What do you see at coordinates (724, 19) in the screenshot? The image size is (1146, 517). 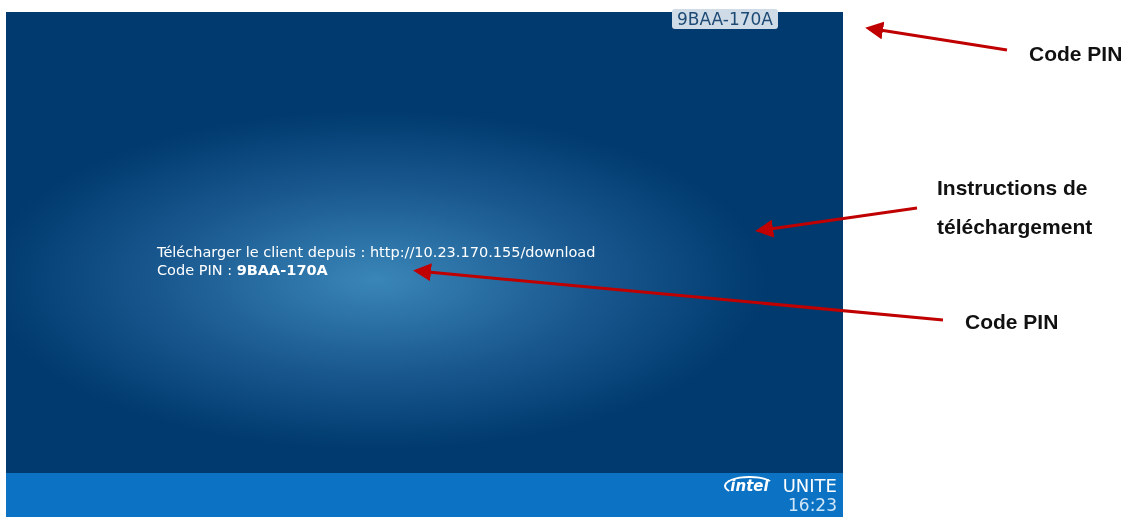 I see `pin-code-badge: 9BAA-170A` at bounding box center [724, 19].